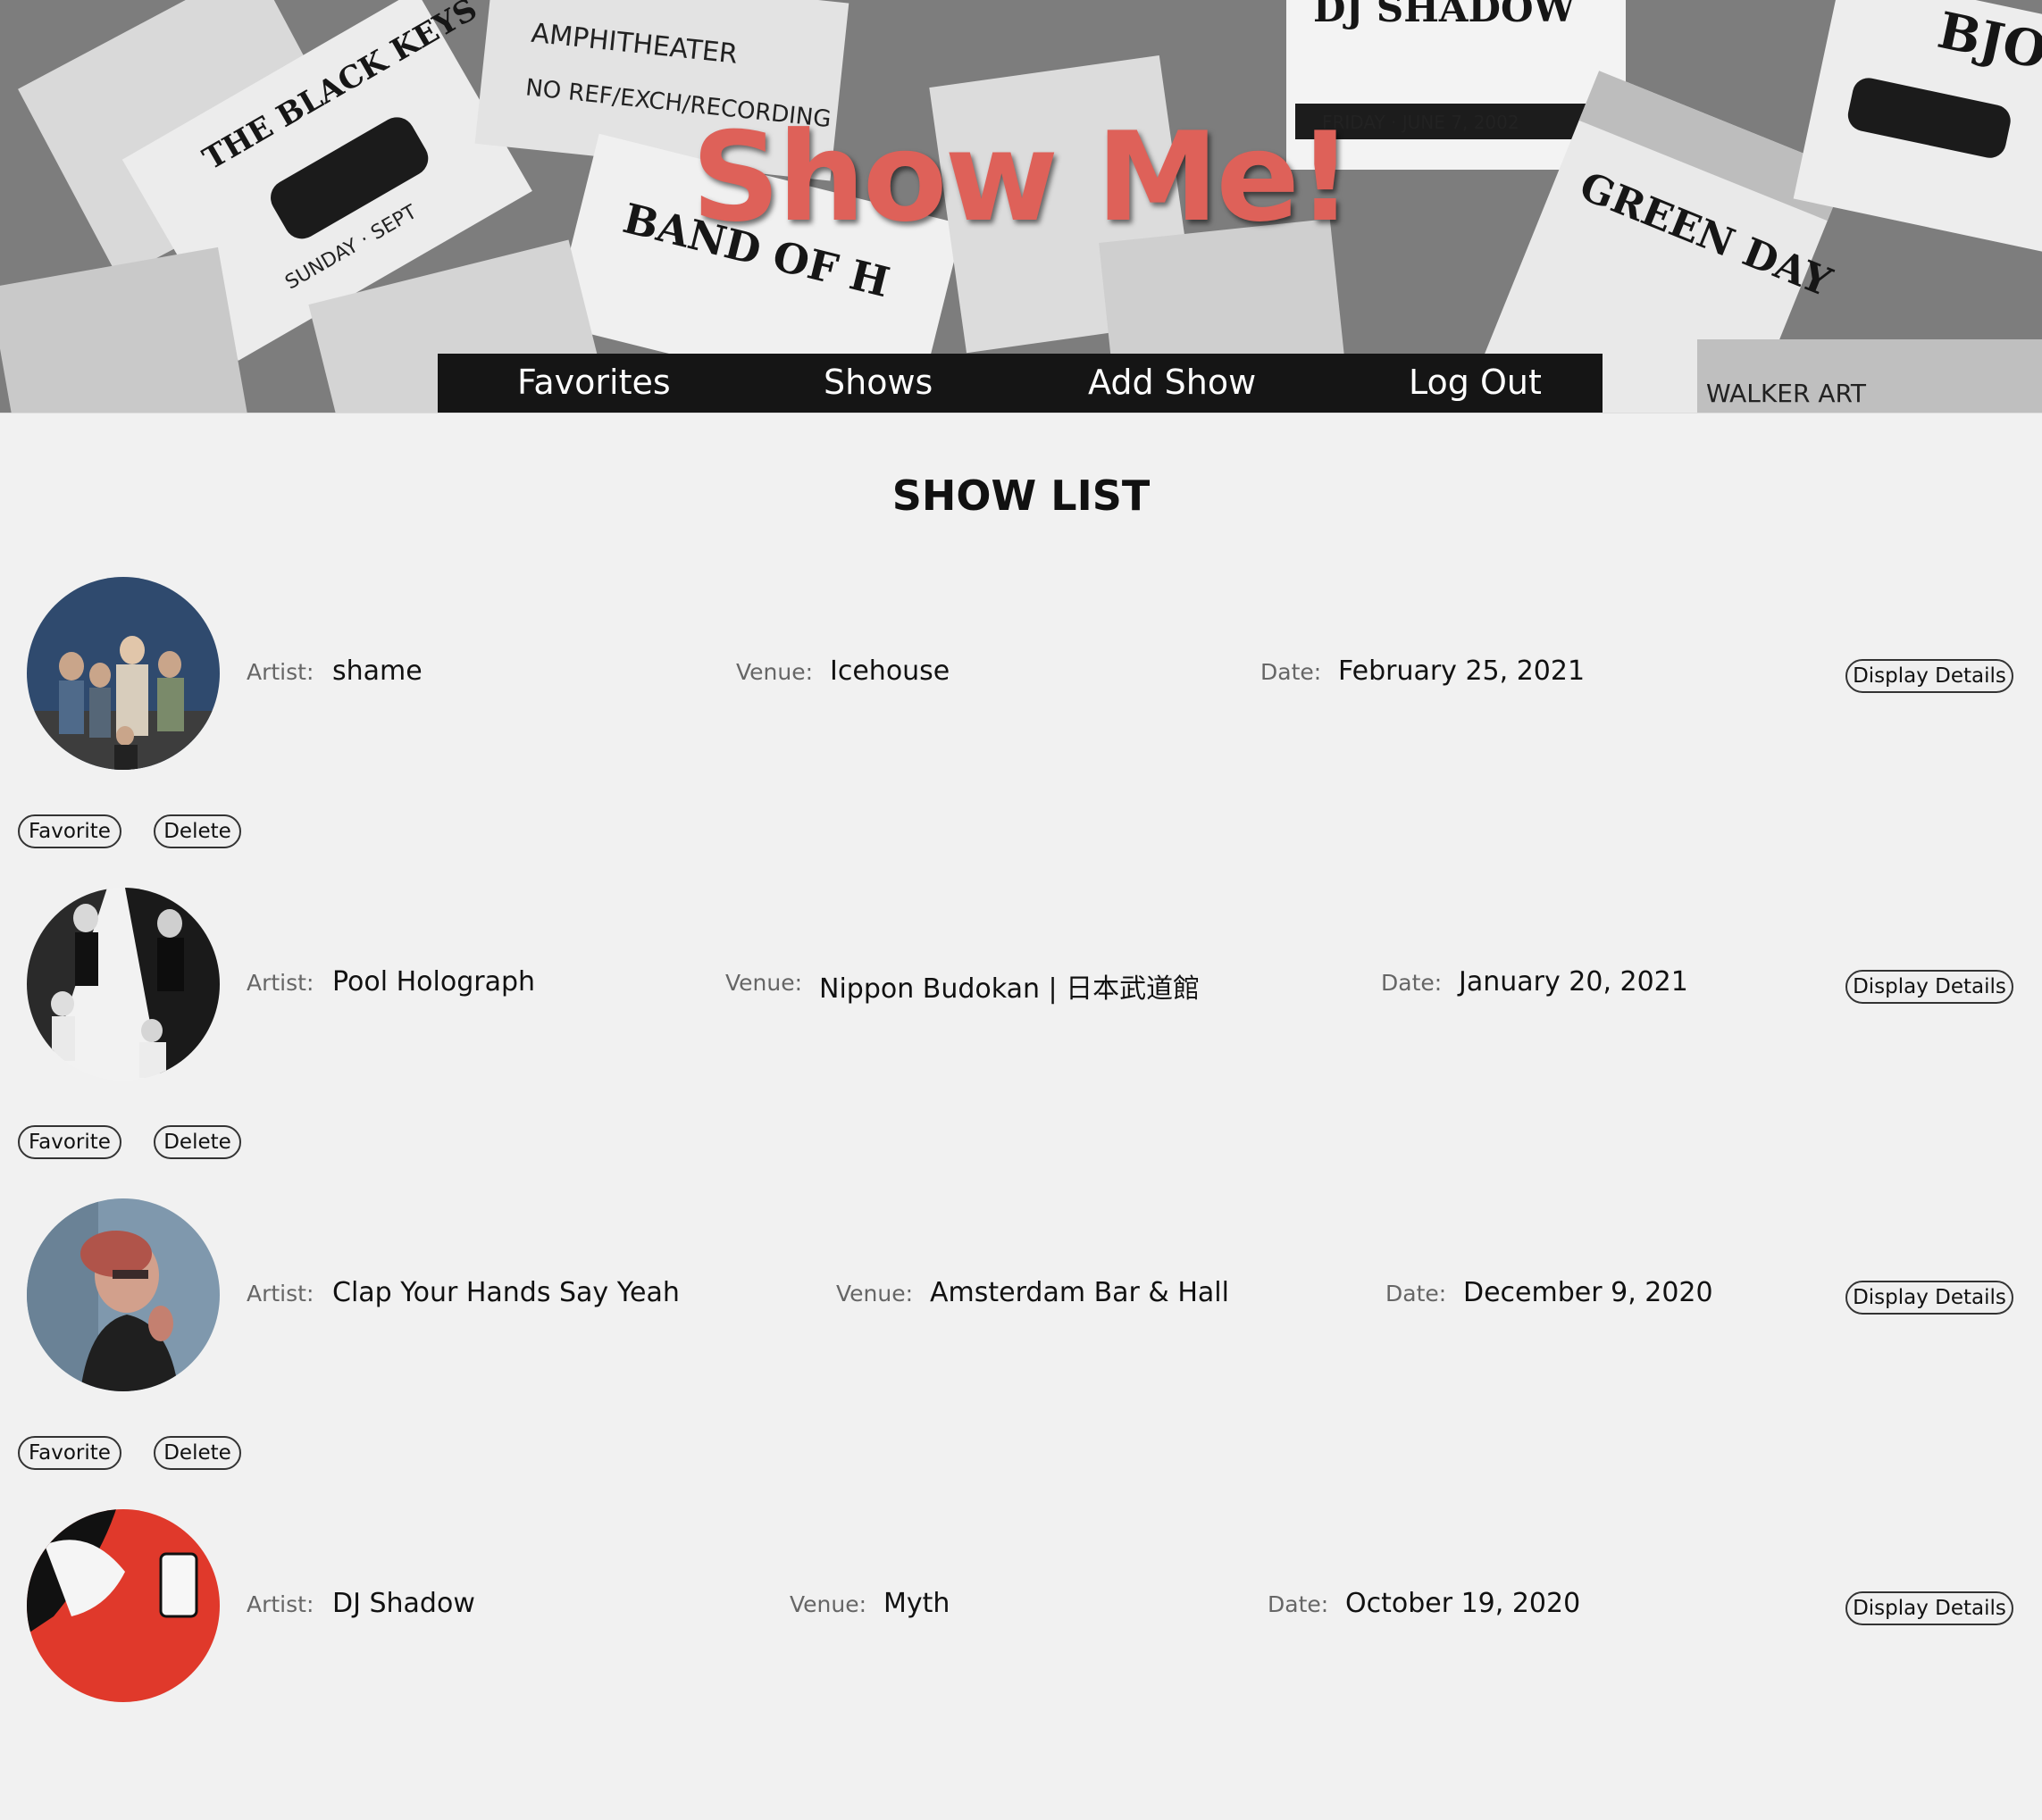  Describe the element at coordinates (1022, 177) in the screenshot. I see `site-title: Show Me!` at that location.